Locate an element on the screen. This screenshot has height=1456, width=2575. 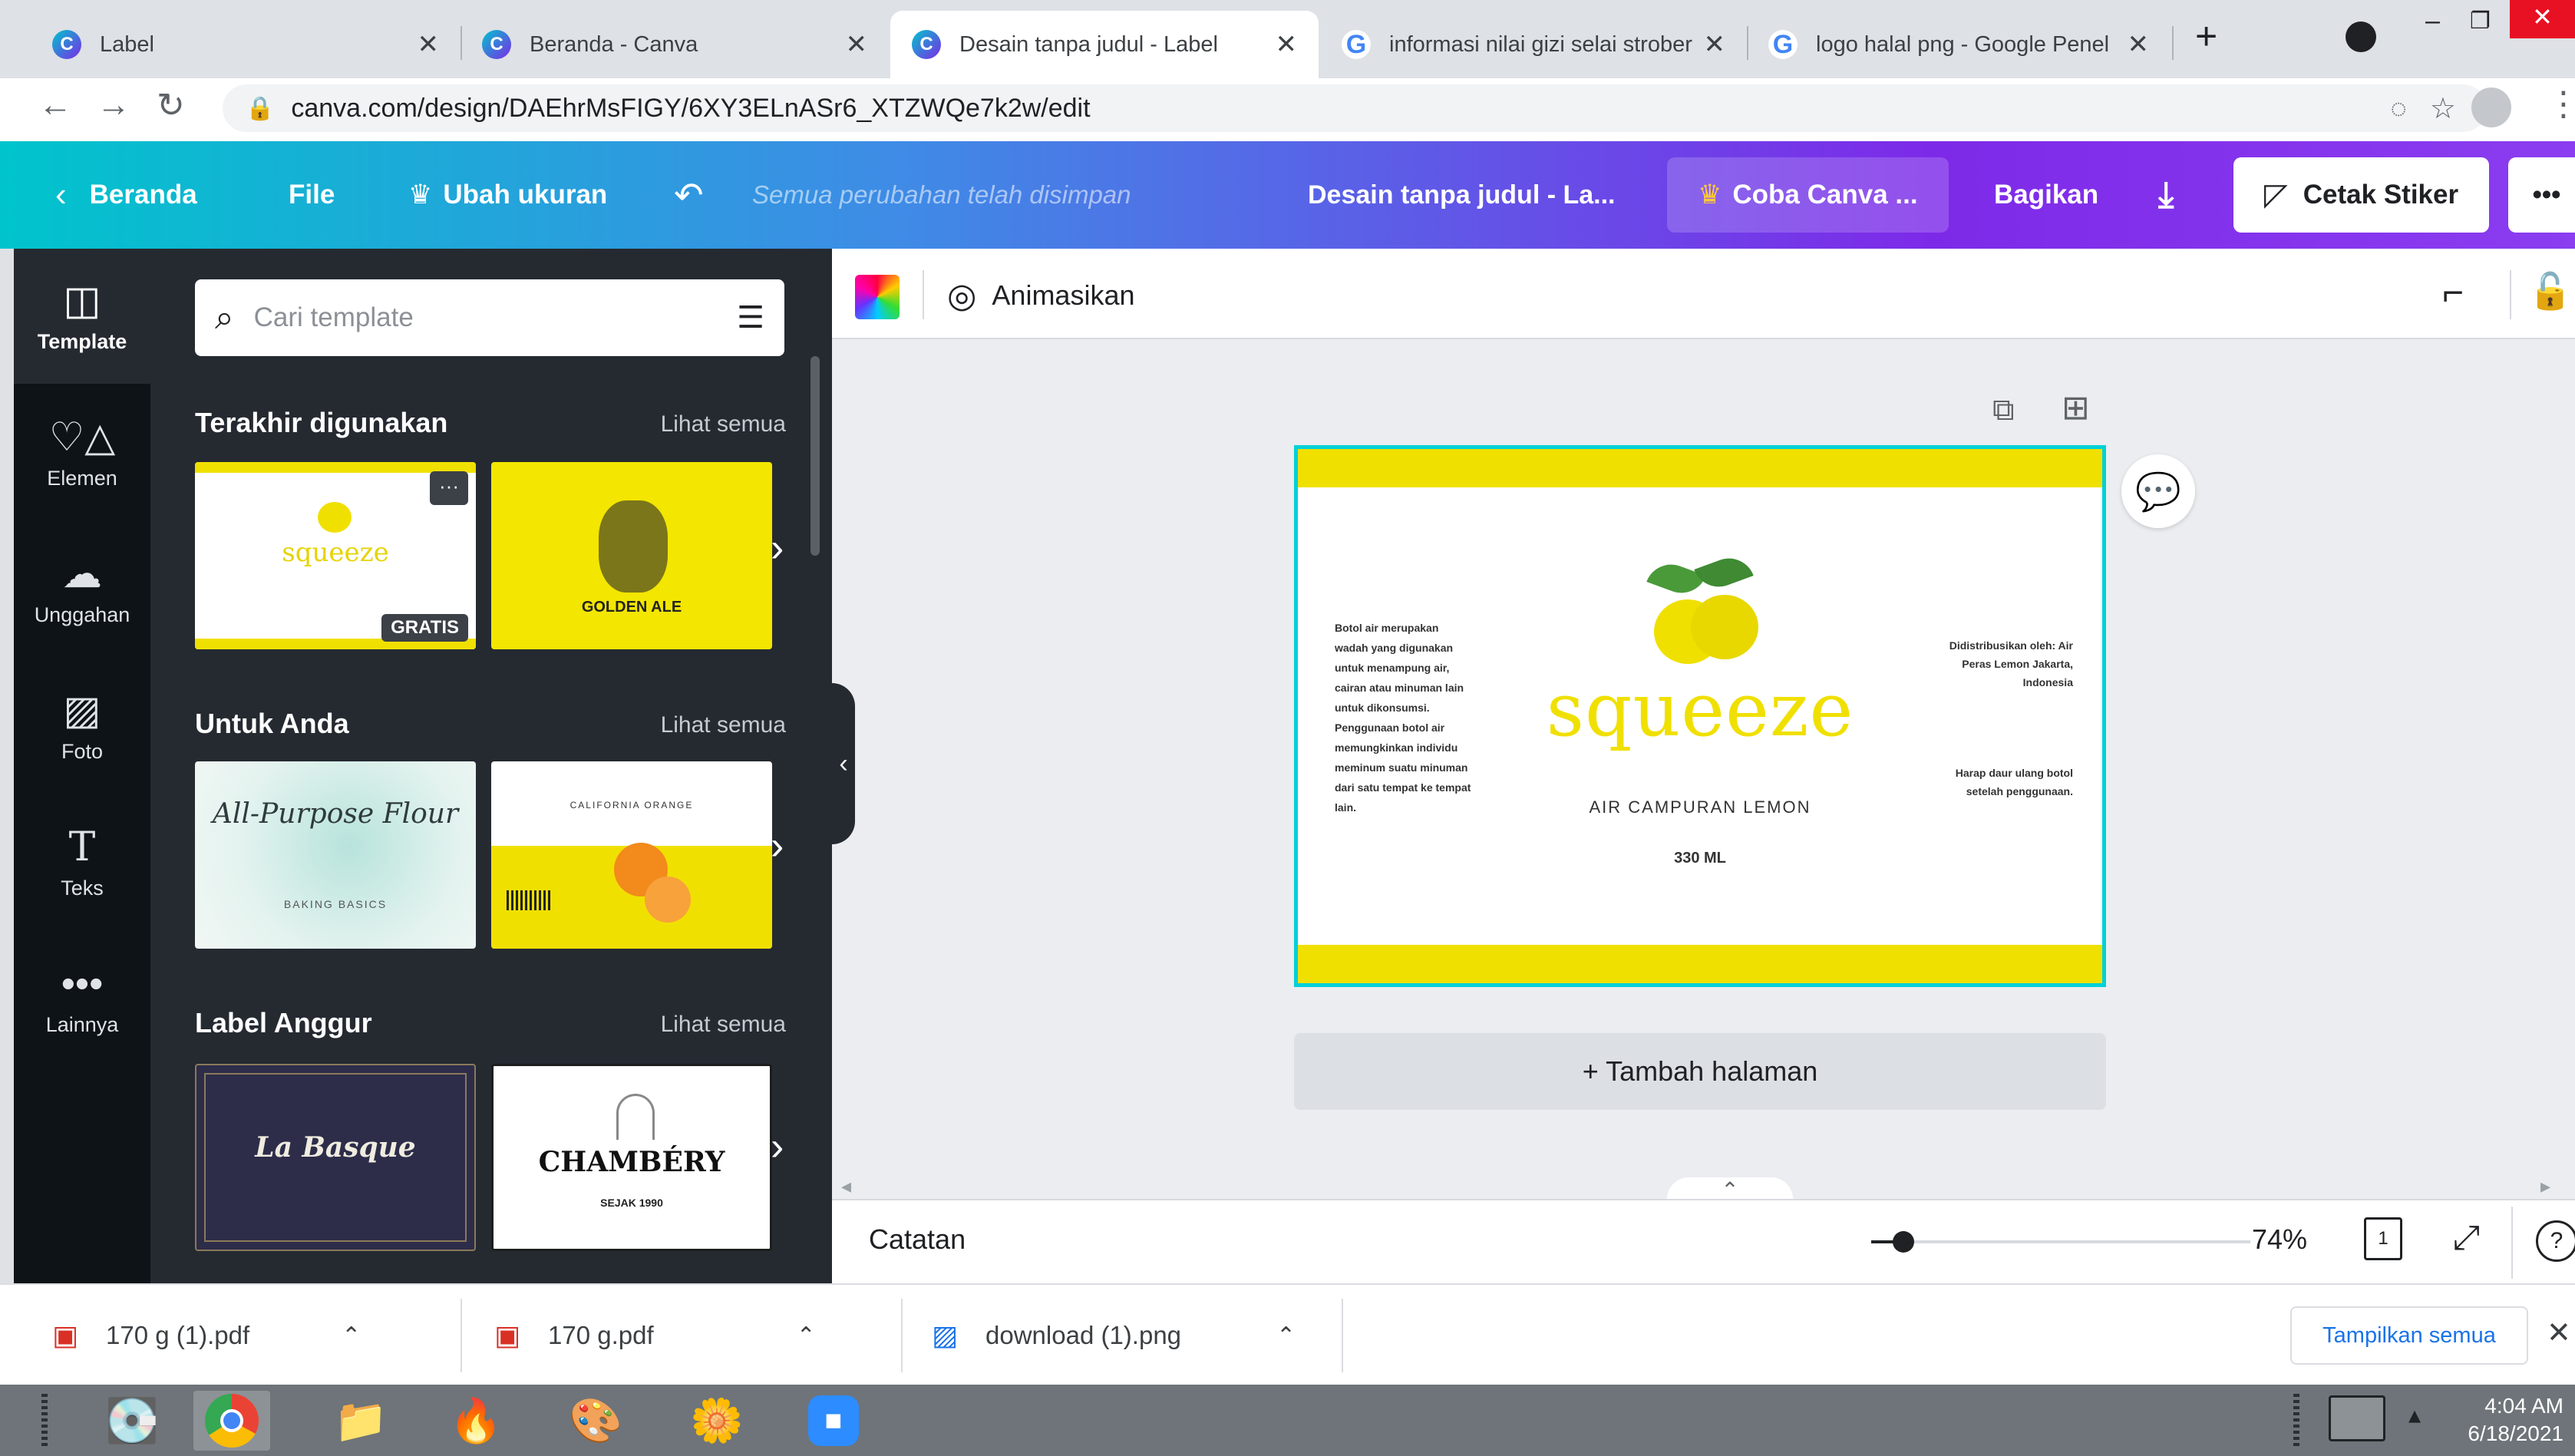
animate-label: Animasikan is located at coordinates (1063, 295).